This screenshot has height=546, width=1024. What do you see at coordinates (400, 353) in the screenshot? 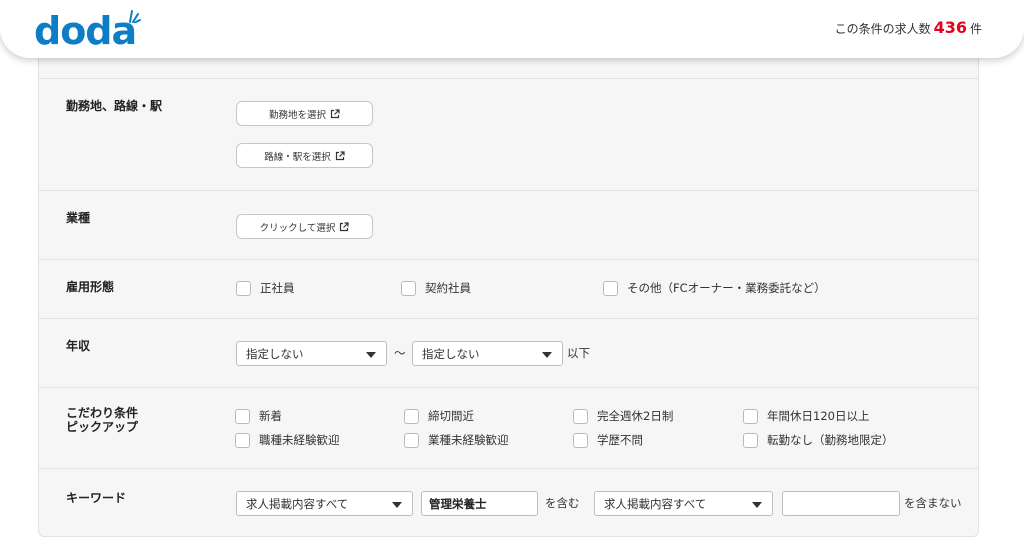
I see `salary-tilde: 〜` at bounding box center [400, 353].